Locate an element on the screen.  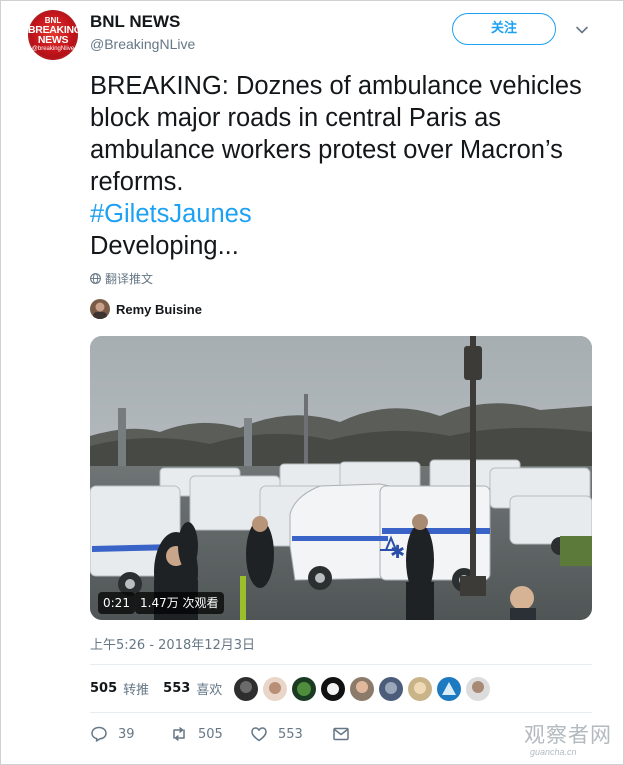
globe-icon is located at coordinates (95, 278).